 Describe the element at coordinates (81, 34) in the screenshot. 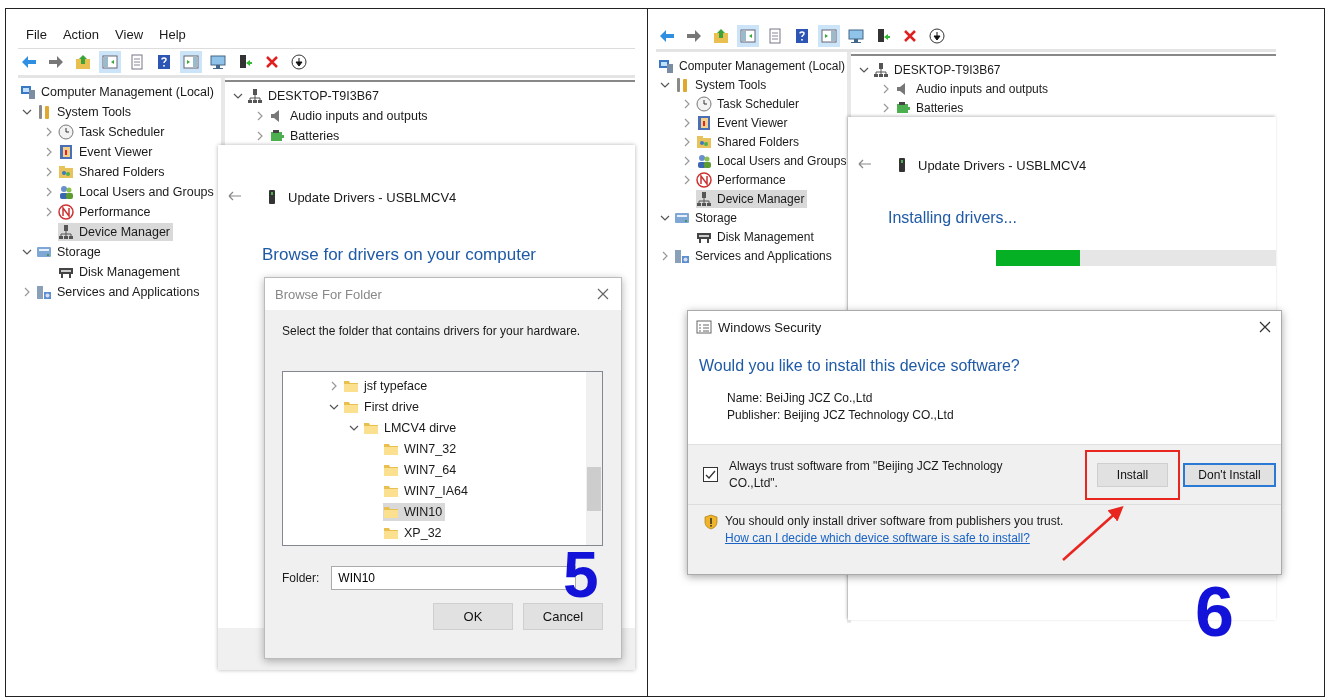

I see `menu-item: Action` at that location.